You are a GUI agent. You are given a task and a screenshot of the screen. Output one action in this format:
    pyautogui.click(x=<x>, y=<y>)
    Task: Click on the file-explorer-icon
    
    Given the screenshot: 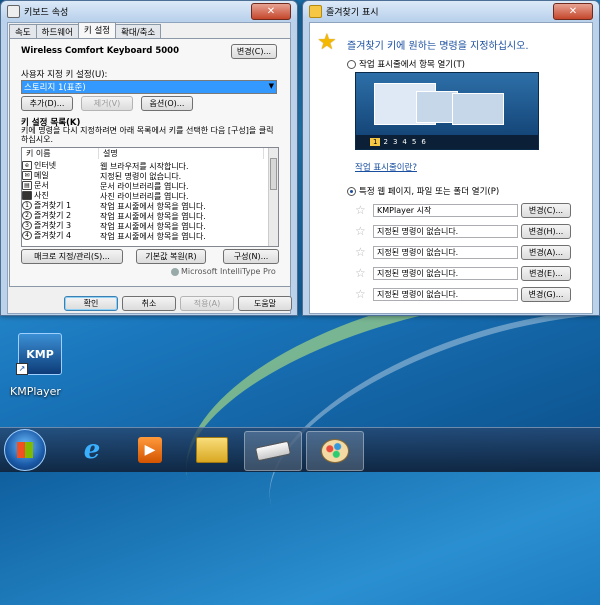 What is the action you would take?
    pyautogui.click(x=212, y=450)
    